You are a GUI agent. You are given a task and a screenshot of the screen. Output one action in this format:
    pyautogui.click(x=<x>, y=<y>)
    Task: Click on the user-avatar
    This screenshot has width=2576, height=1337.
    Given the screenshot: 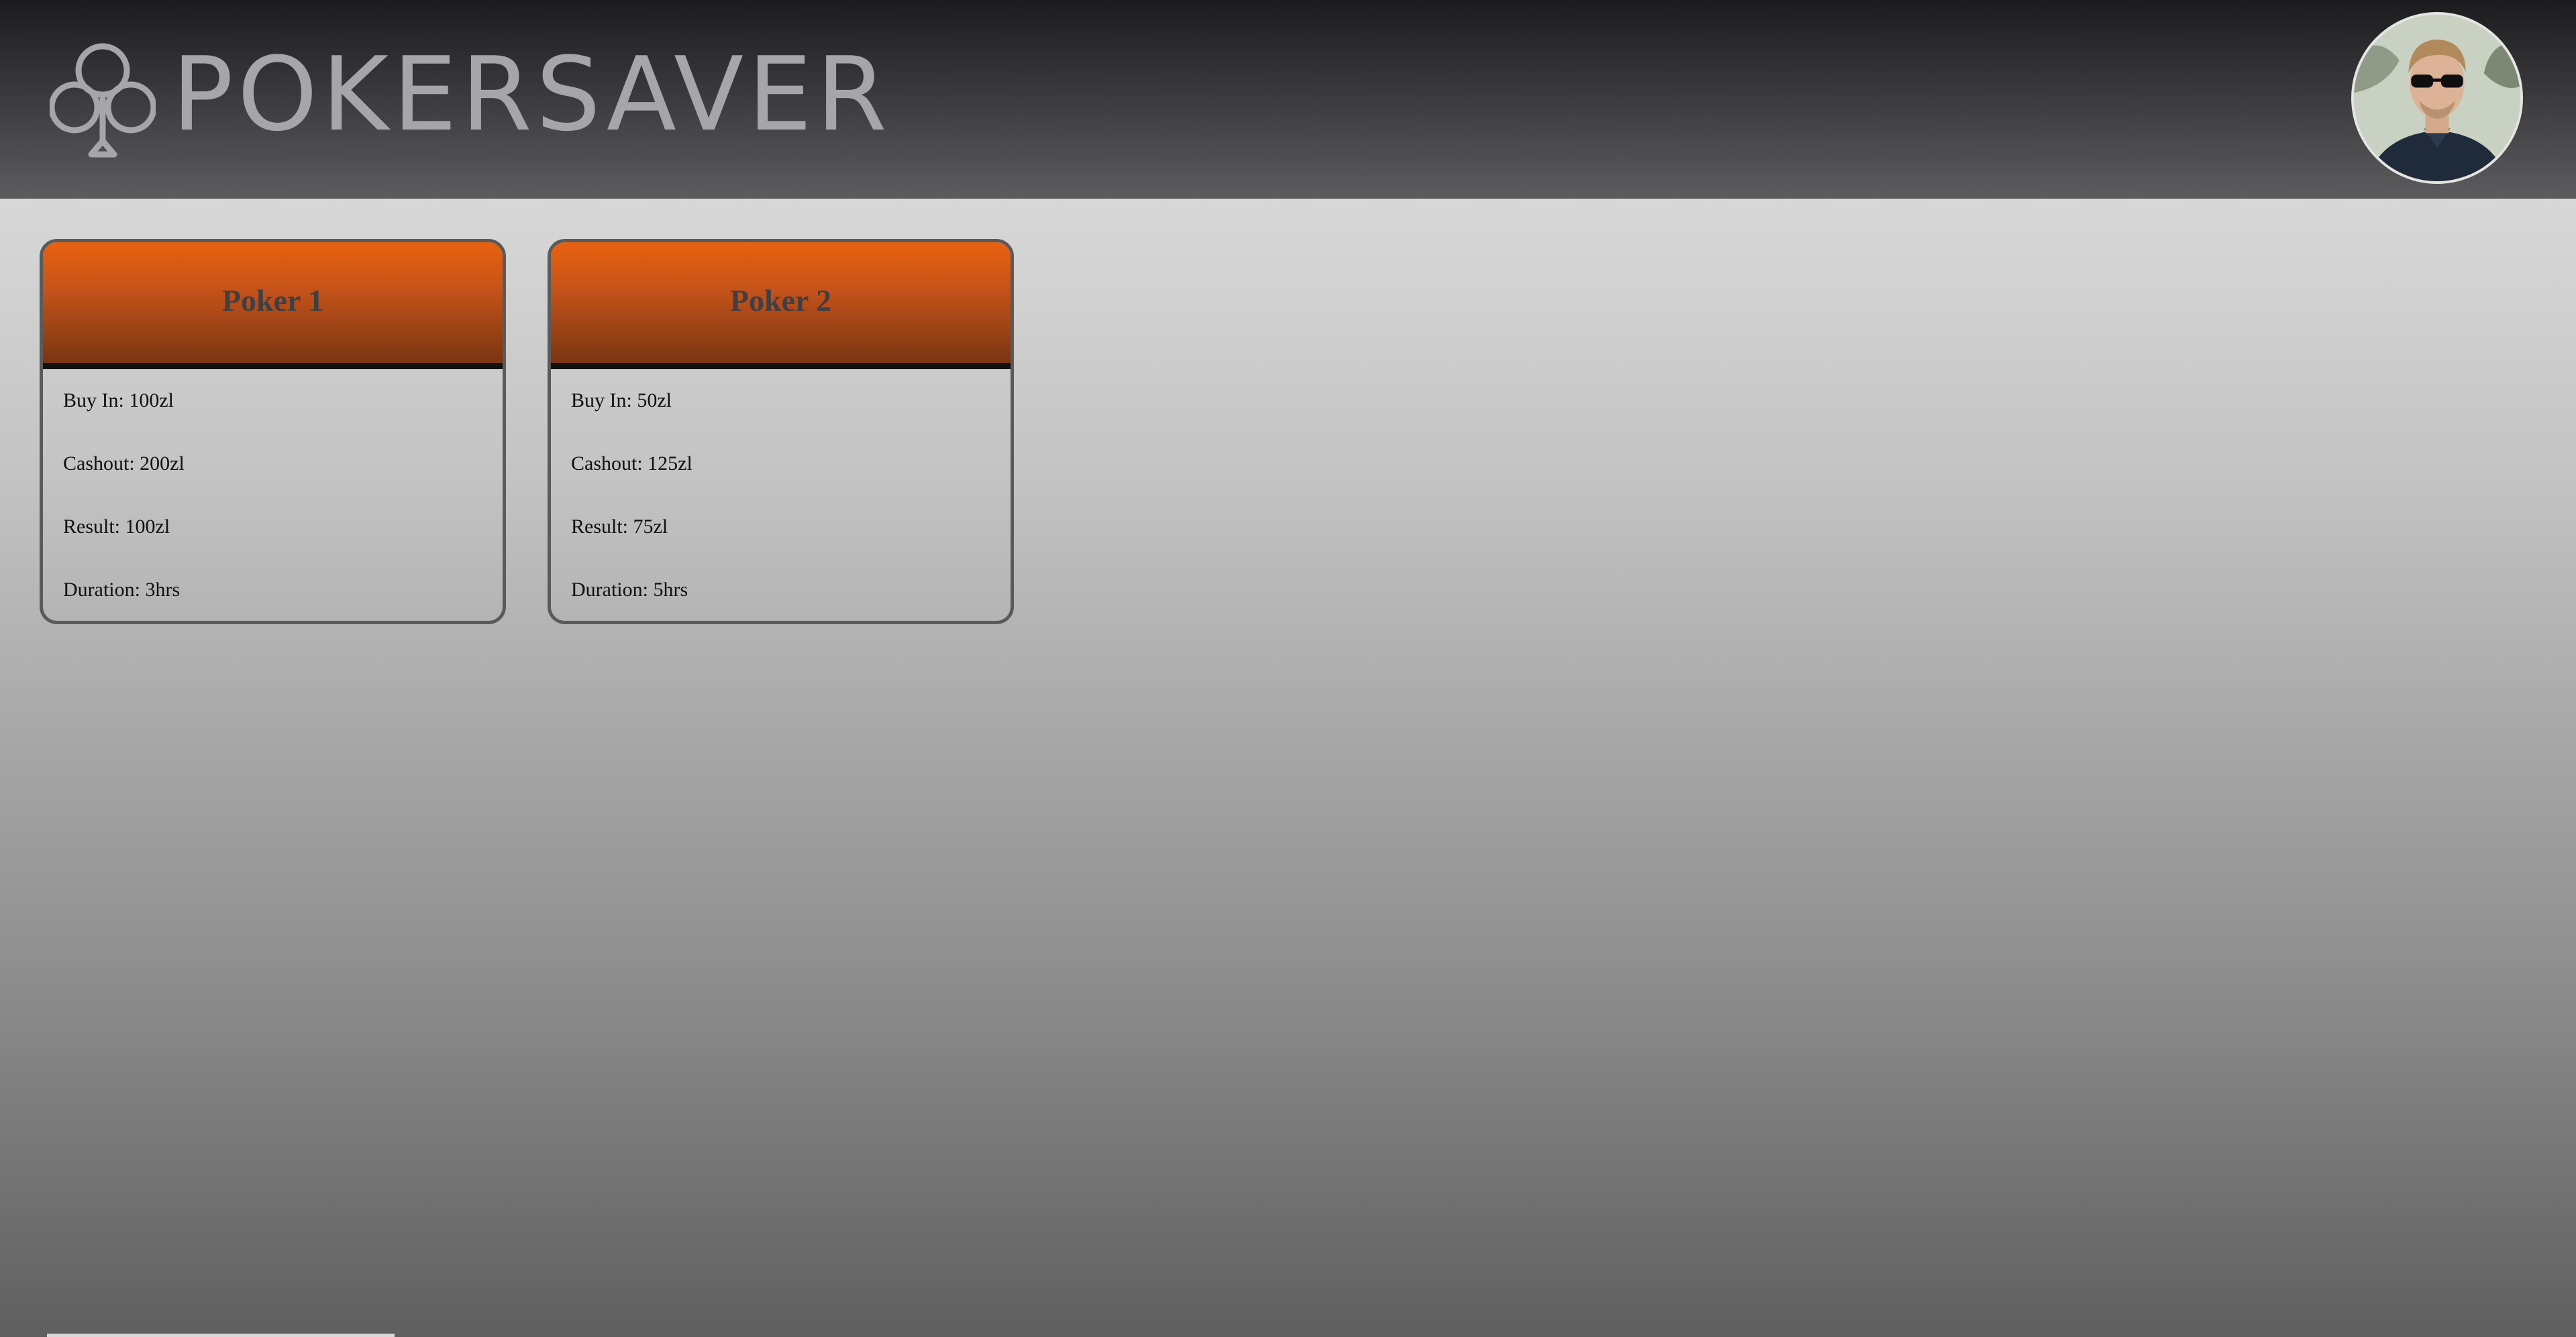 What is the action you would take?
    pyautogui.click(x=2437, y=98)
    